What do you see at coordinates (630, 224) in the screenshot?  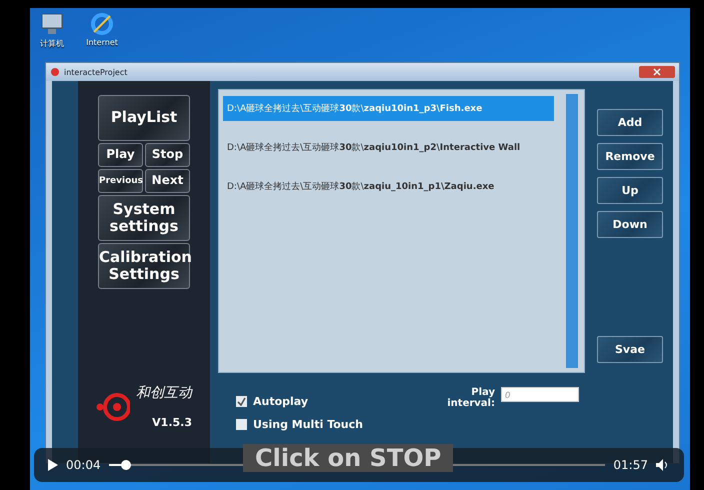 I see `action-button: Down` at bounding box center [630, 224].